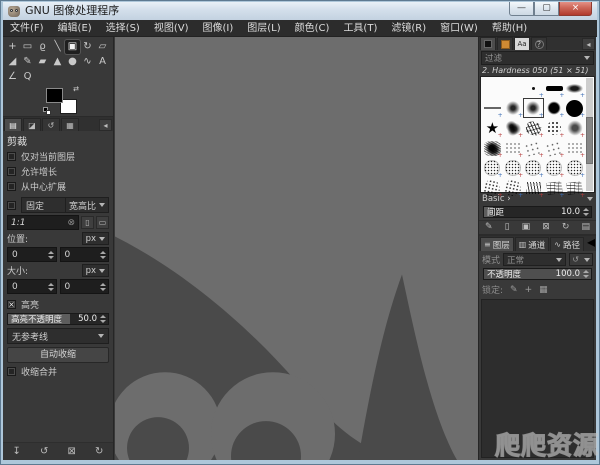 The width and height of the screenshot is (600, 465). I want to click on pencil-tool-button: ✎, so click(27, 62).